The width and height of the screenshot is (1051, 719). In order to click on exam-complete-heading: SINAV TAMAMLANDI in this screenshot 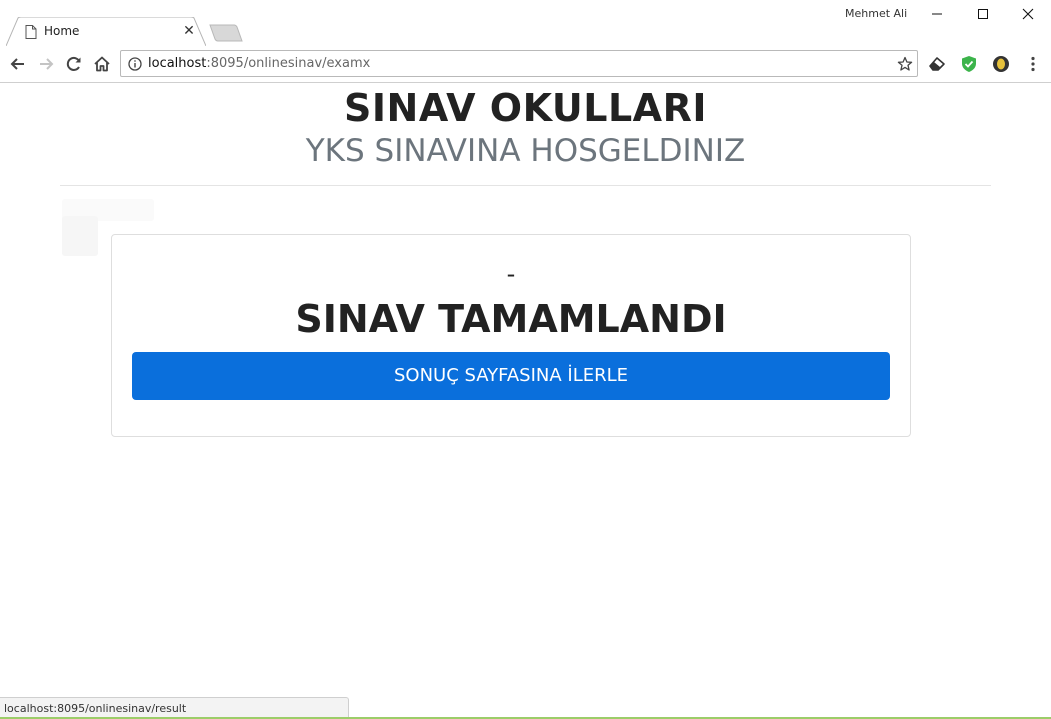, I will do `click(511, 319)`.